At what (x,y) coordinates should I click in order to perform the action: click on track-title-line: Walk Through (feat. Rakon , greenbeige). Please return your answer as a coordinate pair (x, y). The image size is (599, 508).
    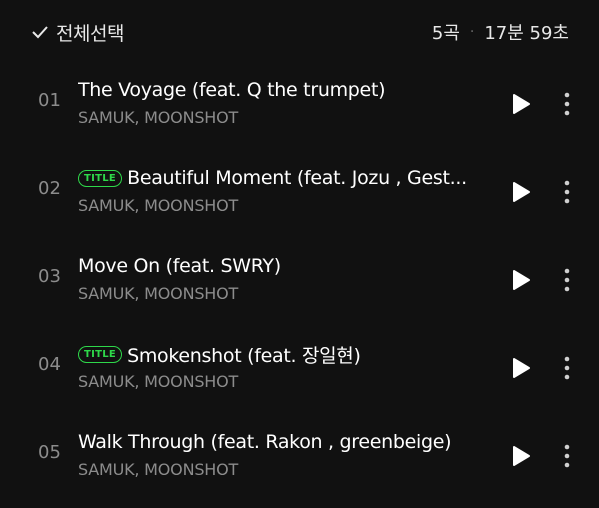
    Looking at the image, I should click on (283, 442).